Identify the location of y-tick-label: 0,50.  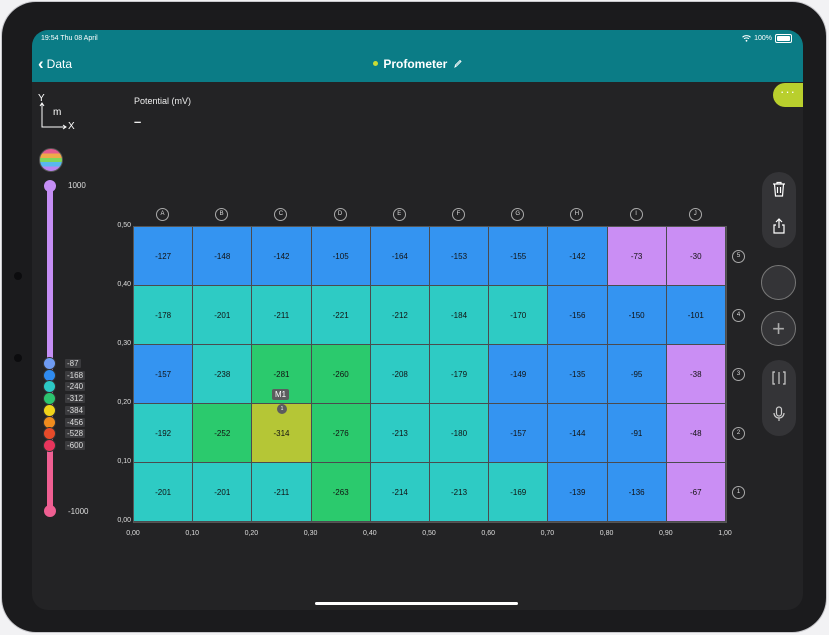
(124, 225).